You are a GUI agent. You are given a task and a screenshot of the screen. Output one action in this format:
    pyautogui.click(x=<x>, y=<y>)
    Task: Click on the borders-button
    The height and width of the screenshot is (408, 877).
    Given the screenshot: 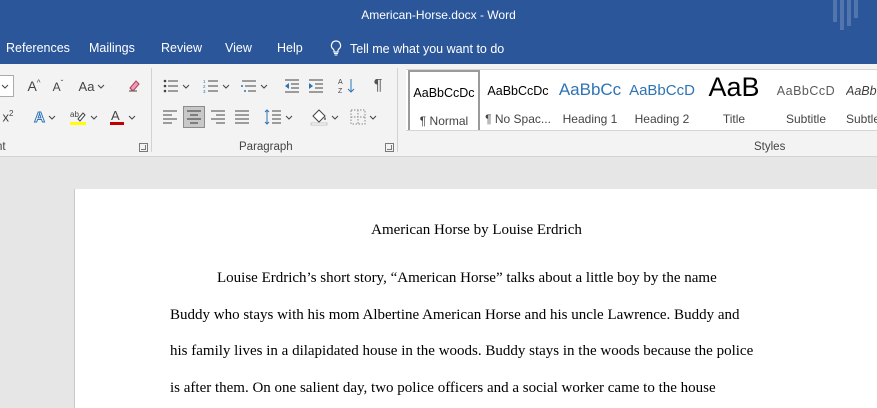 What is the action you would take?
    pyautogui.click(x=363, y=117)
    